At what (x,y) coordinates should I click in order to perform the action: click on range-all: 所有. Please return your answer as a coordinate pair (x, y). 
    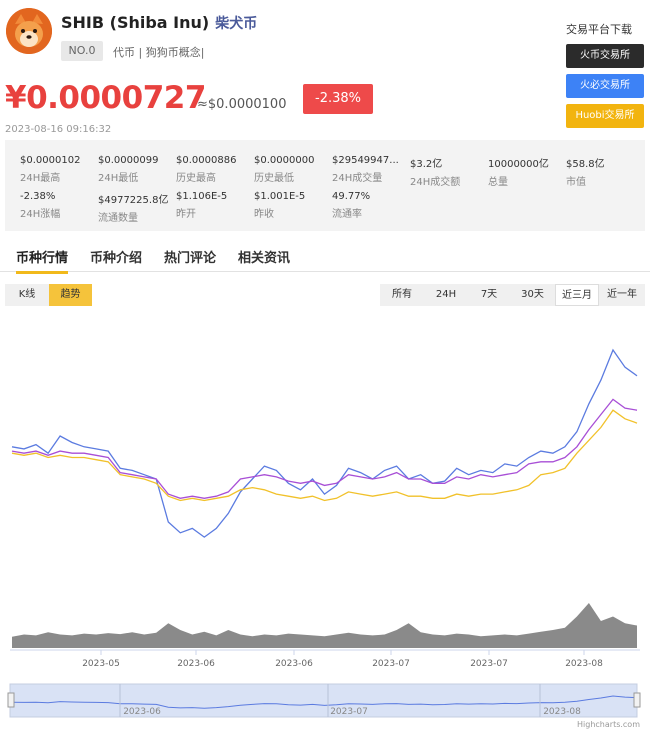
    Looking at the image, I should click on (402, 295).